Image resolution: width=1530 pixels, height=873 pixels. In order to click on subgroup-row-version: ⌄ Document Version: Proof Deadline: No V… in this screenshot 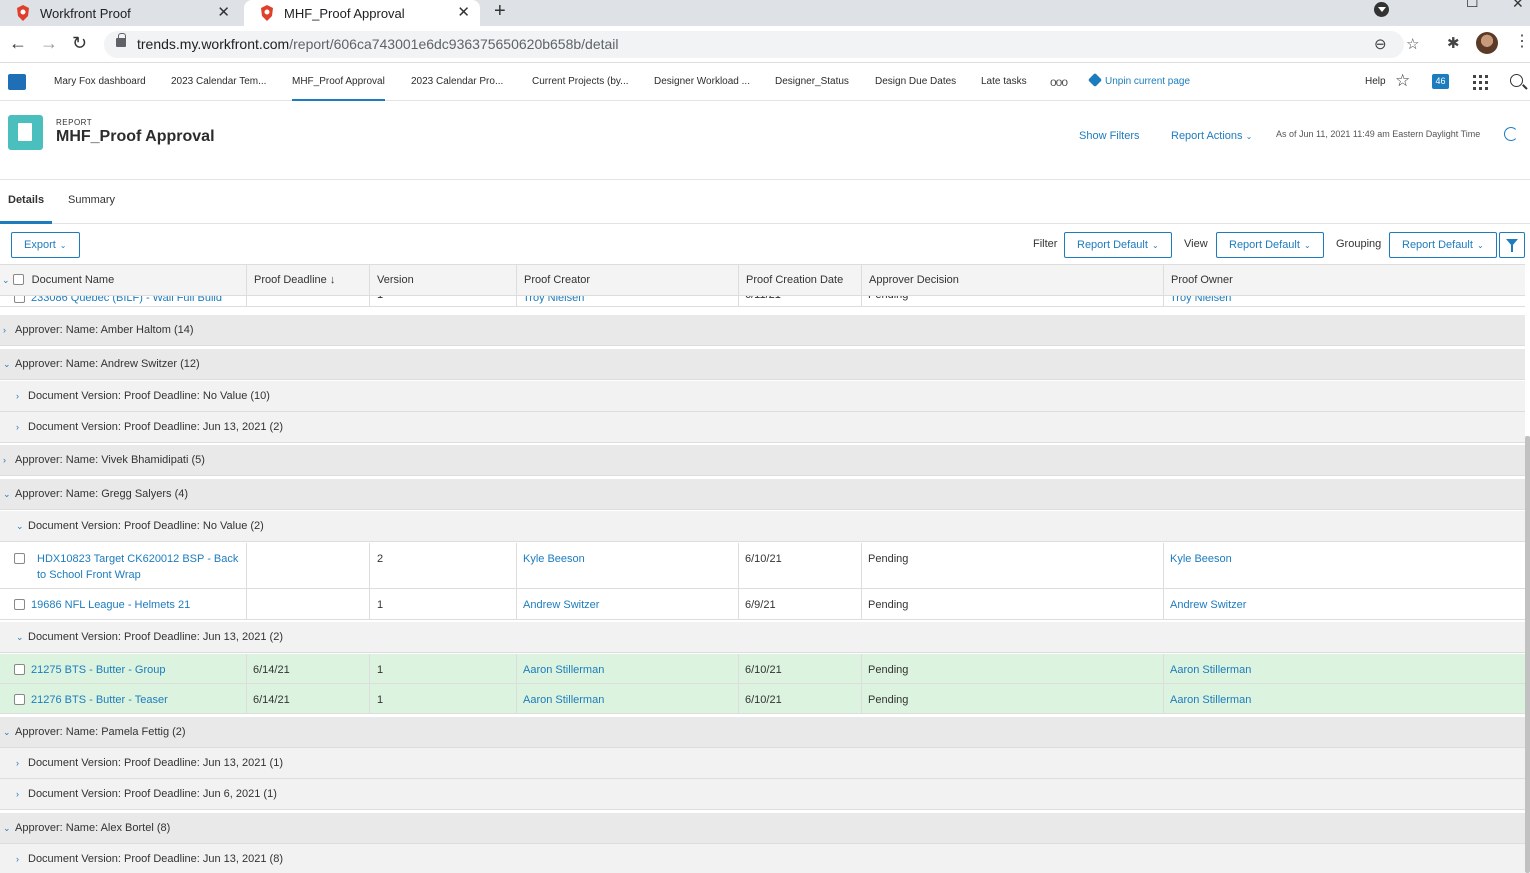, I will do `click(762, 526)`.